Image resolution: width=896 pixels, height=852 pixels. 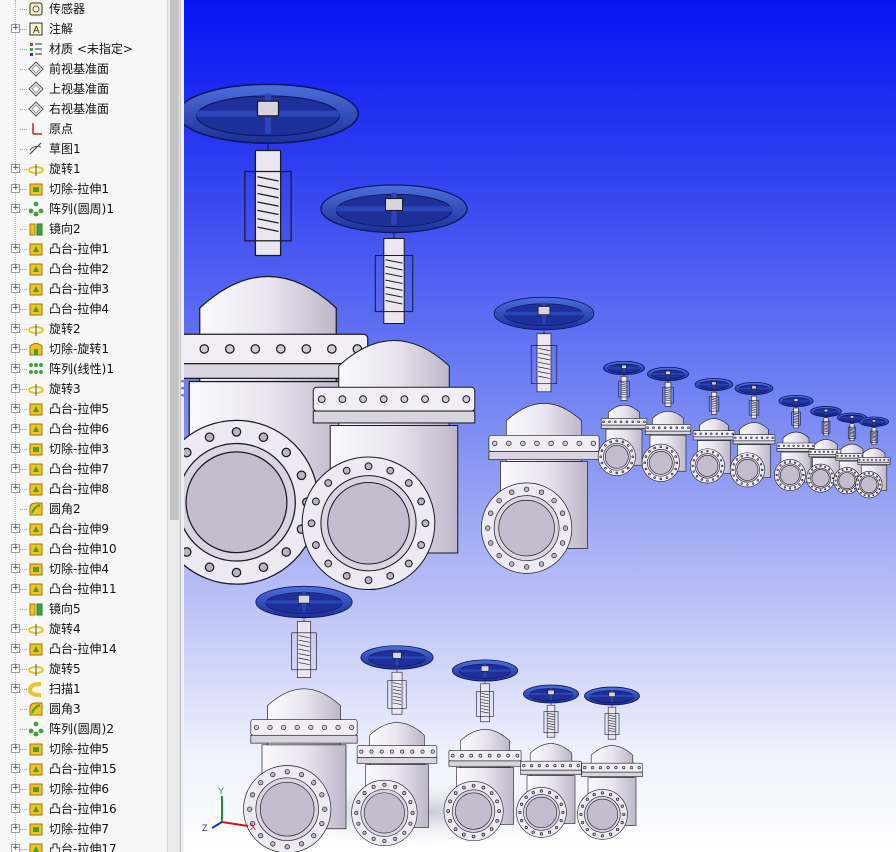 I want to click on tree-scrollbar, so click(x=174, y=426).